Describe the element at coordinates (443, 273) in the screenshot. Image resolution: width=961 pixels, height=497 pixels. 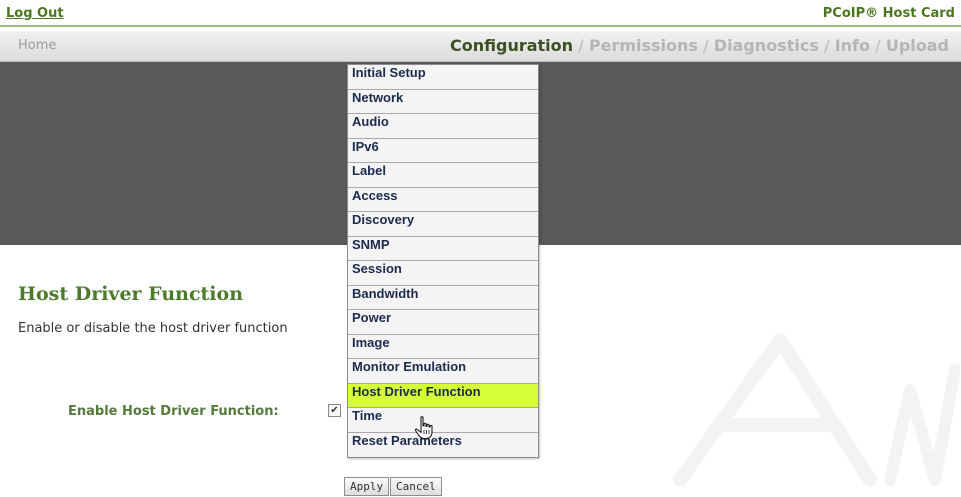
I see `menu-item-session: Session` at that location.